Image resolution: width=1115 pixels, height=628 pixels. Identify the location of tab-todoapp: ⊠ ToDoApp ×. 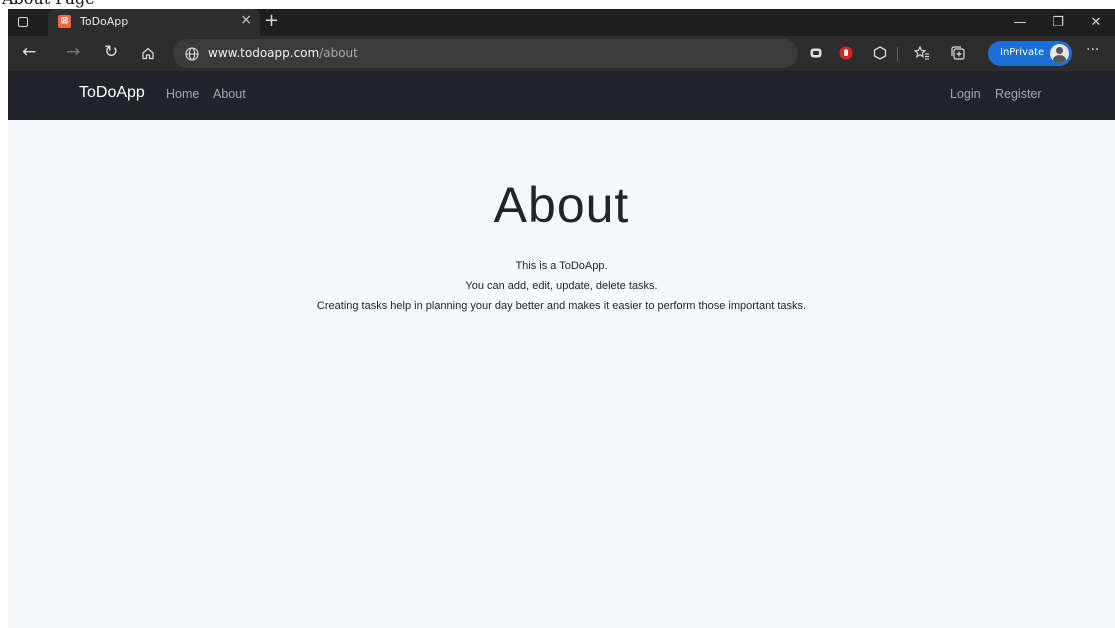
(154, 22).